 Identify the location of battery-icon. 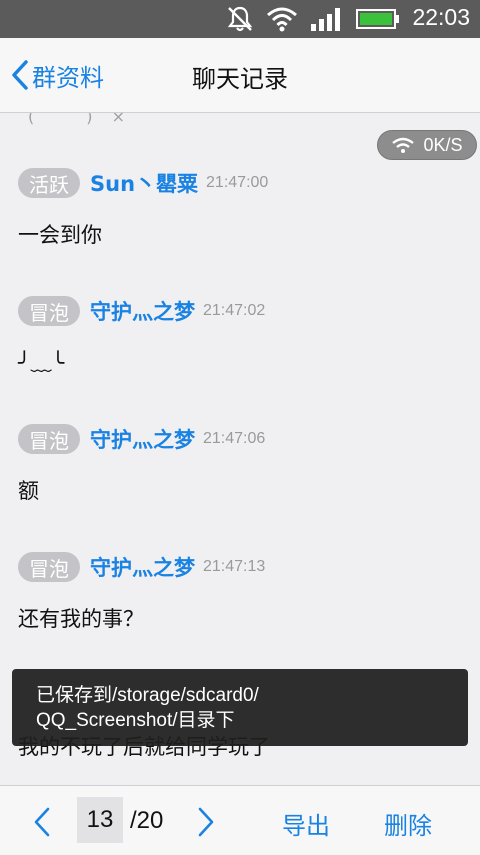
(377, 19).